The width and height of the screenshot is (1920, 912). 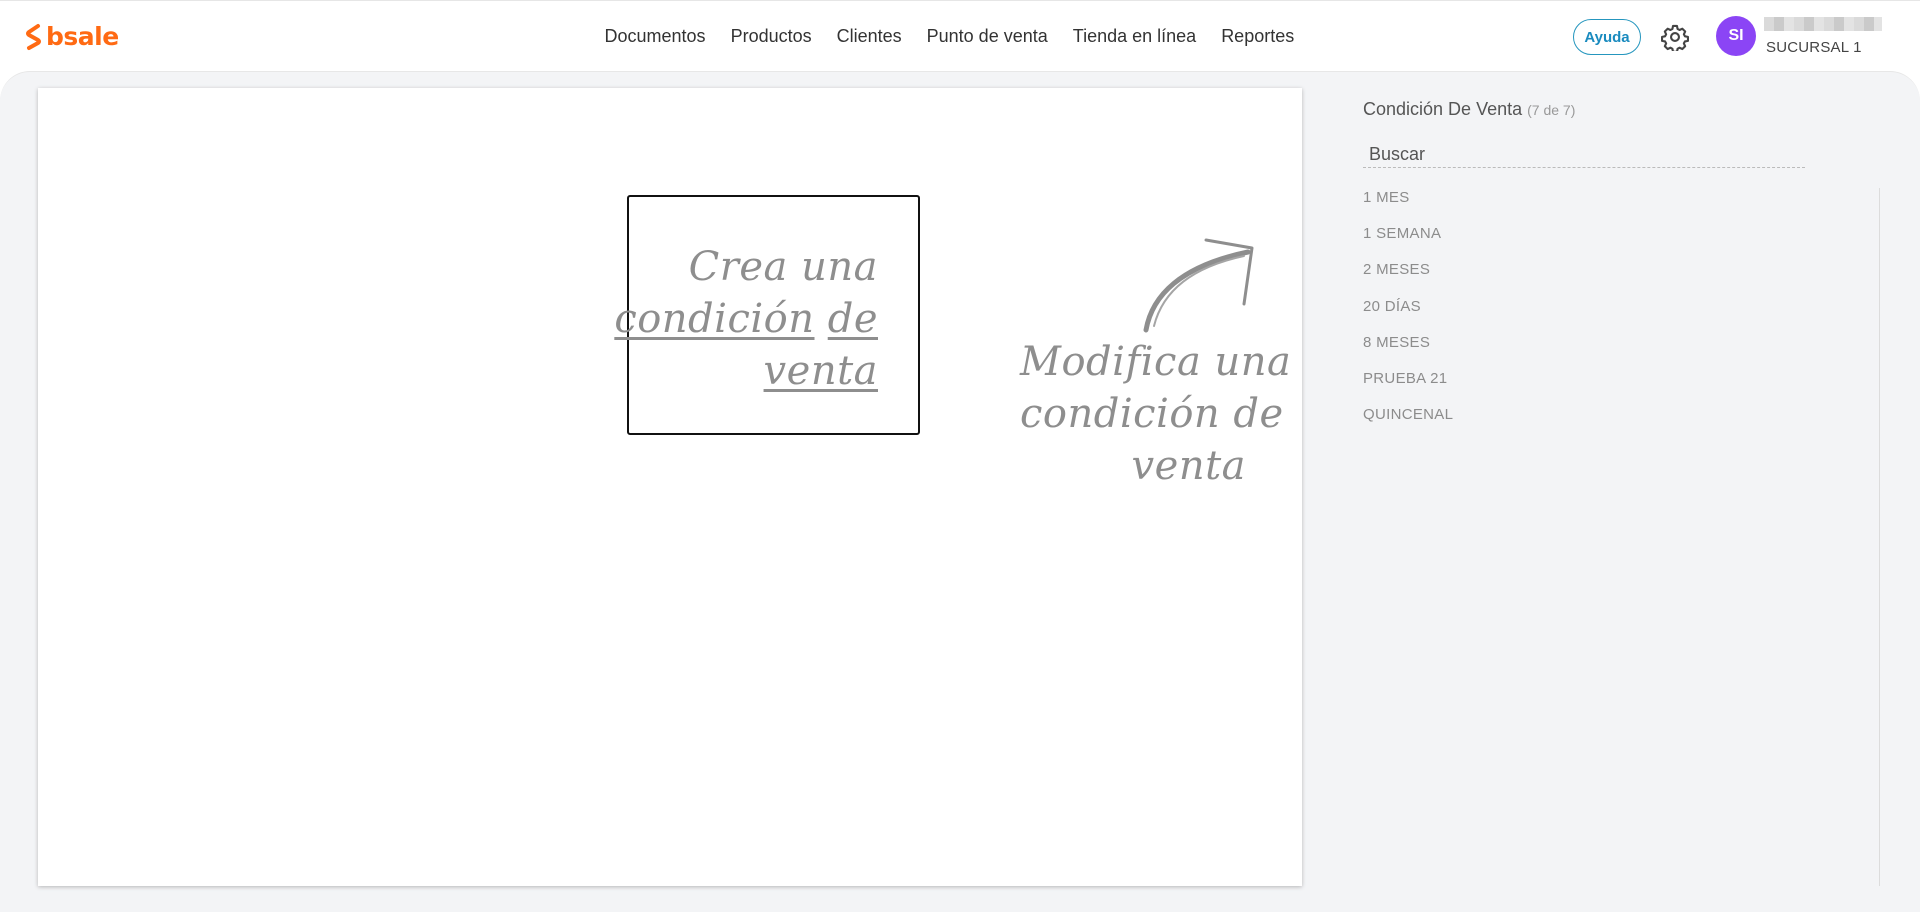 I want to click on brand-name: bsale, so click(x=82, y=36).